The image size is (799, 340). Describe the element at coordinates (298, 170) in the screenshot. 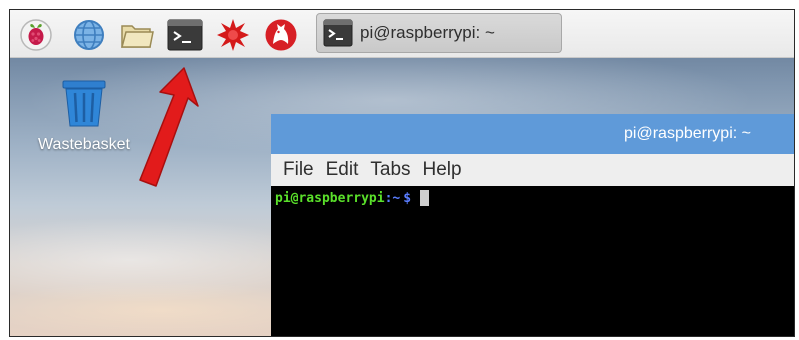

I see `menu-file: File` at that location.